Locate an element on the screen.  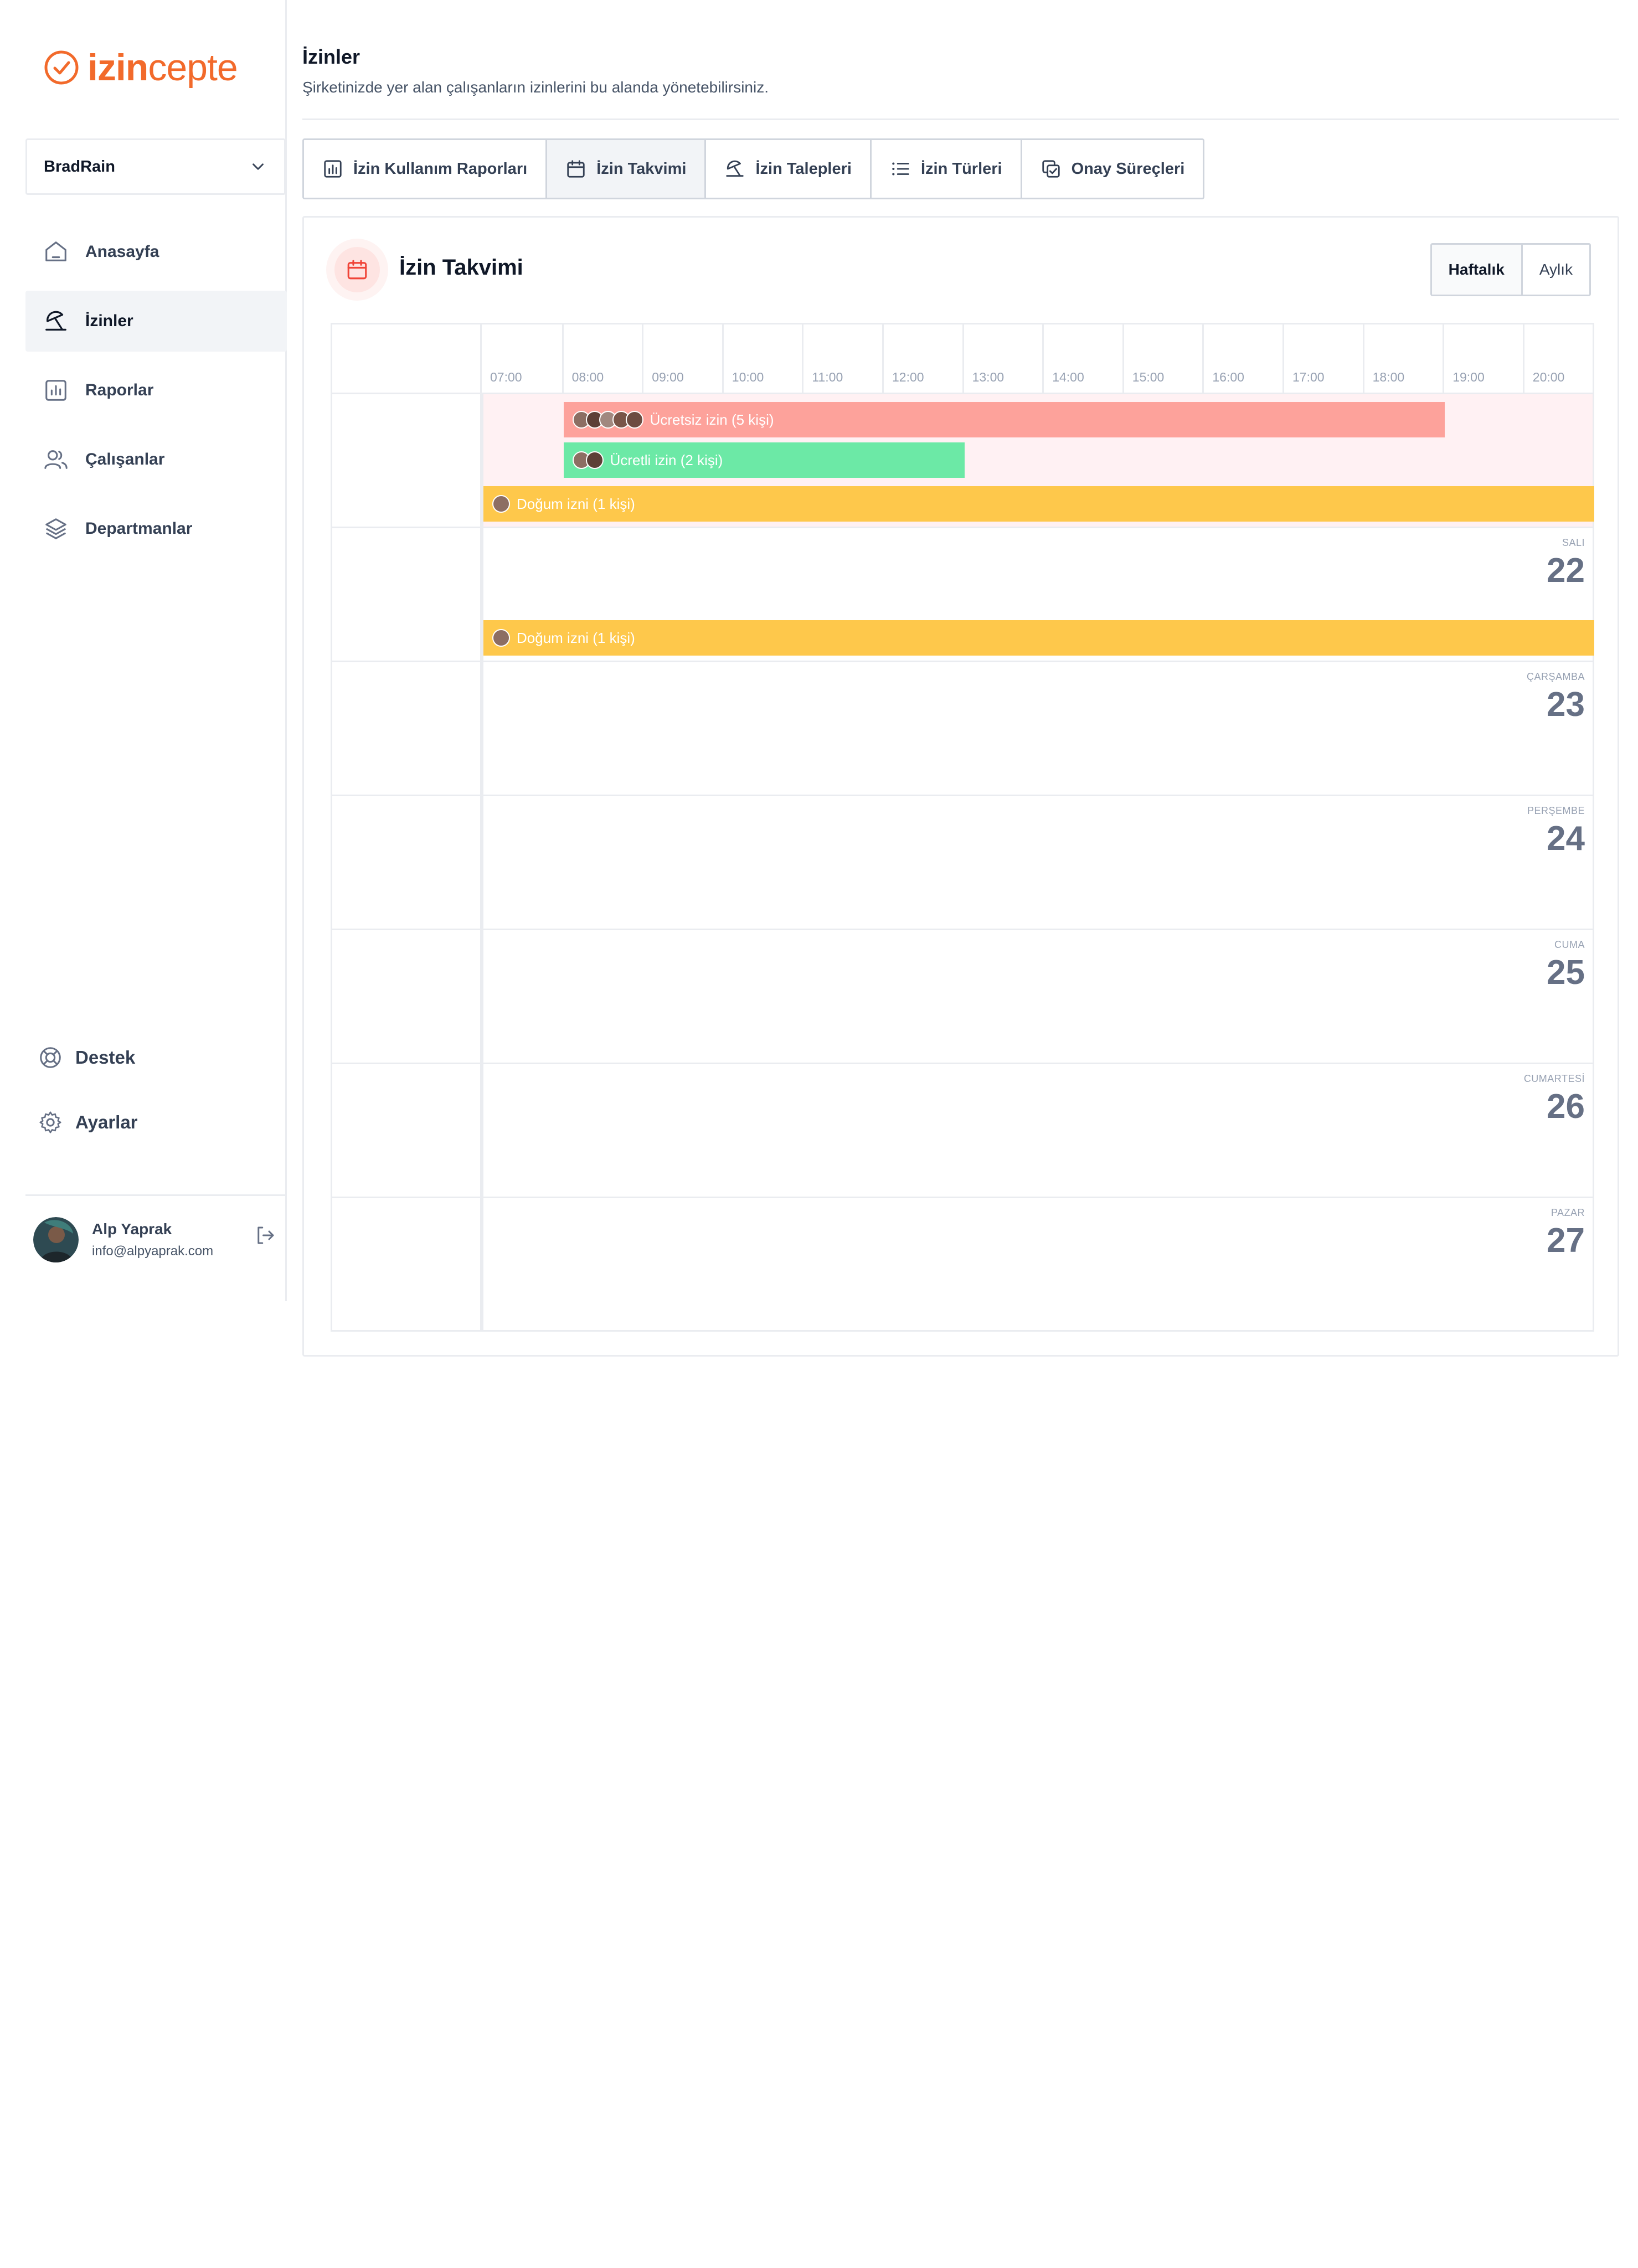
view-toggle: Haftalık Aylık is located at coordinates (1510, 269).